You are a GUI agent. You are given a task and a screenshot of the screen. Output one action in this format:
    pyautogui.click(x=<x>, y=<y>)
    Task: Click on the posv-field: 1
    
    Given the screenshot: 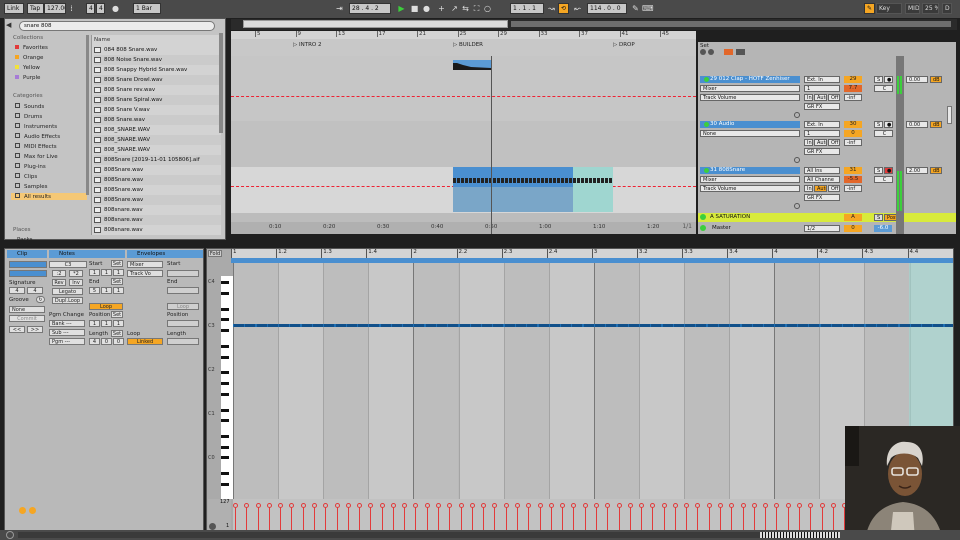 What is the action you would take?
    pyautogui.click(x=118, y=323)
    